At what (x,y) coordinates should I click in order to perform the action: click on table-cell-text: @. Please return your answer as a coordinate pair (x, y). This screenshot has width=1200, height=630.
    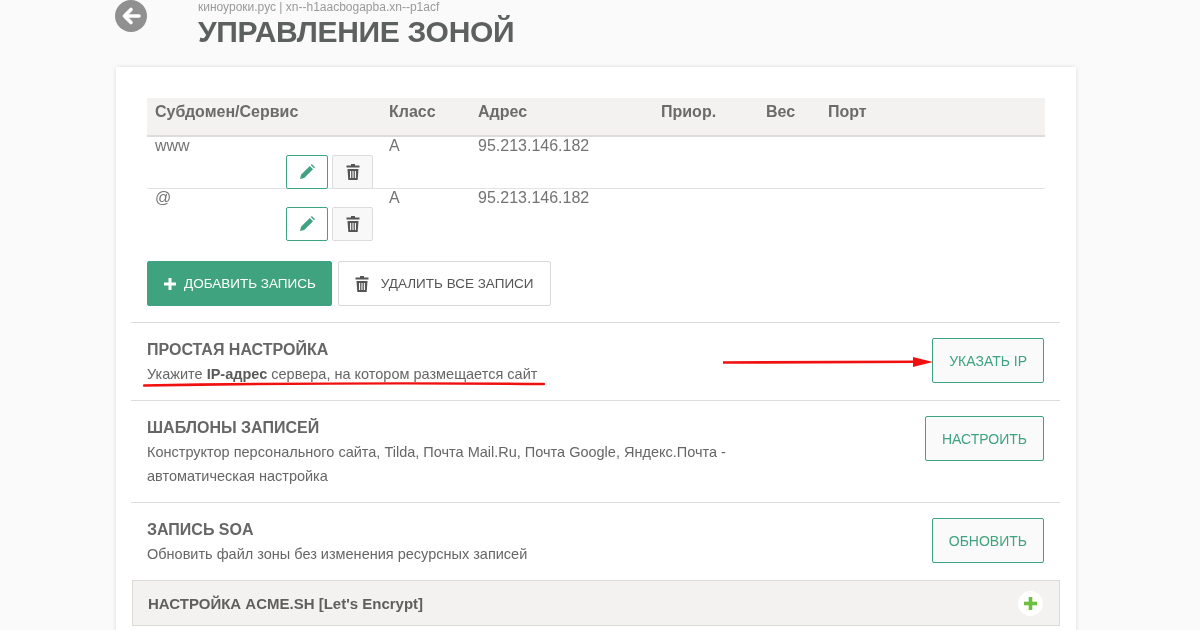
    Looking at the image, I should click on (163, 198).